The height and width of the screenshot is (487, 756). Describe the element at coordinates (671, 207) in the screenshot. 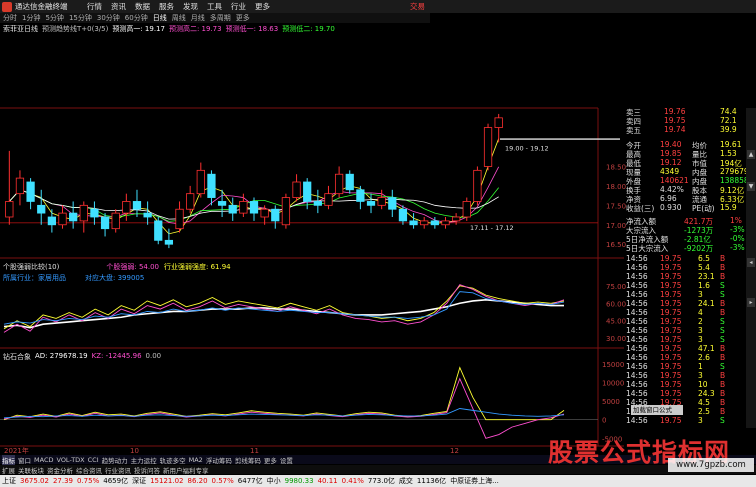

I see `stat-value: 0.930` at that location.